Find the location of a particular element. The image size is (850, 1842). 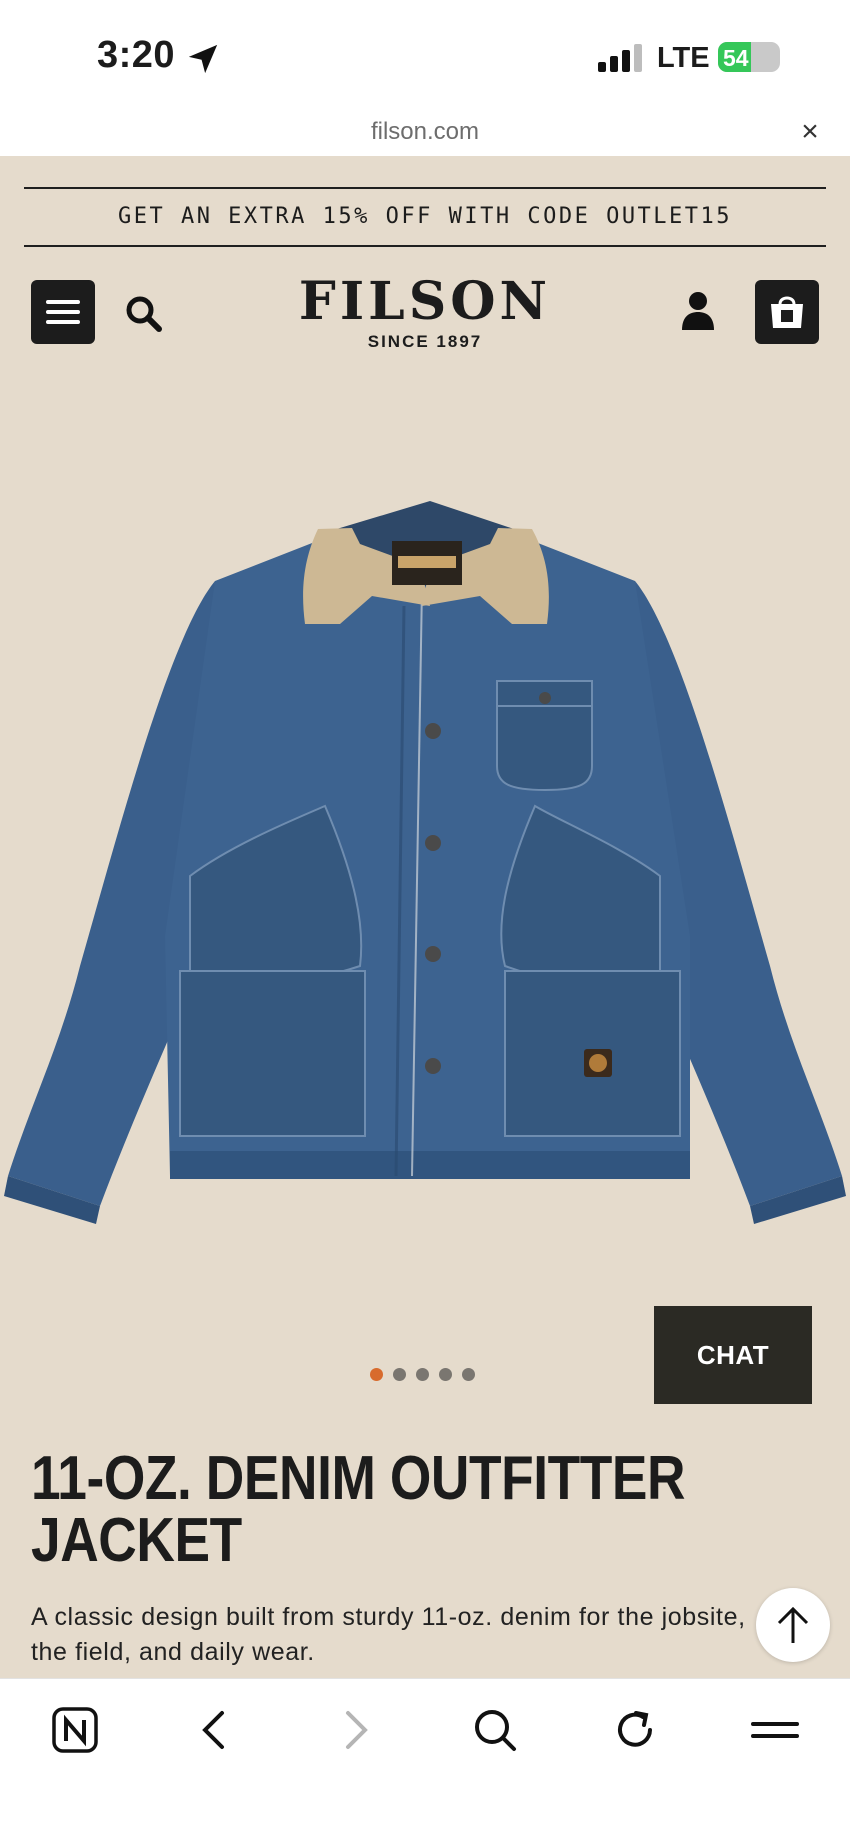

promo-banner: GET AN EXTRA 15% OFF WITH CODE OUTLET15 is located at coordinates (425, 217).